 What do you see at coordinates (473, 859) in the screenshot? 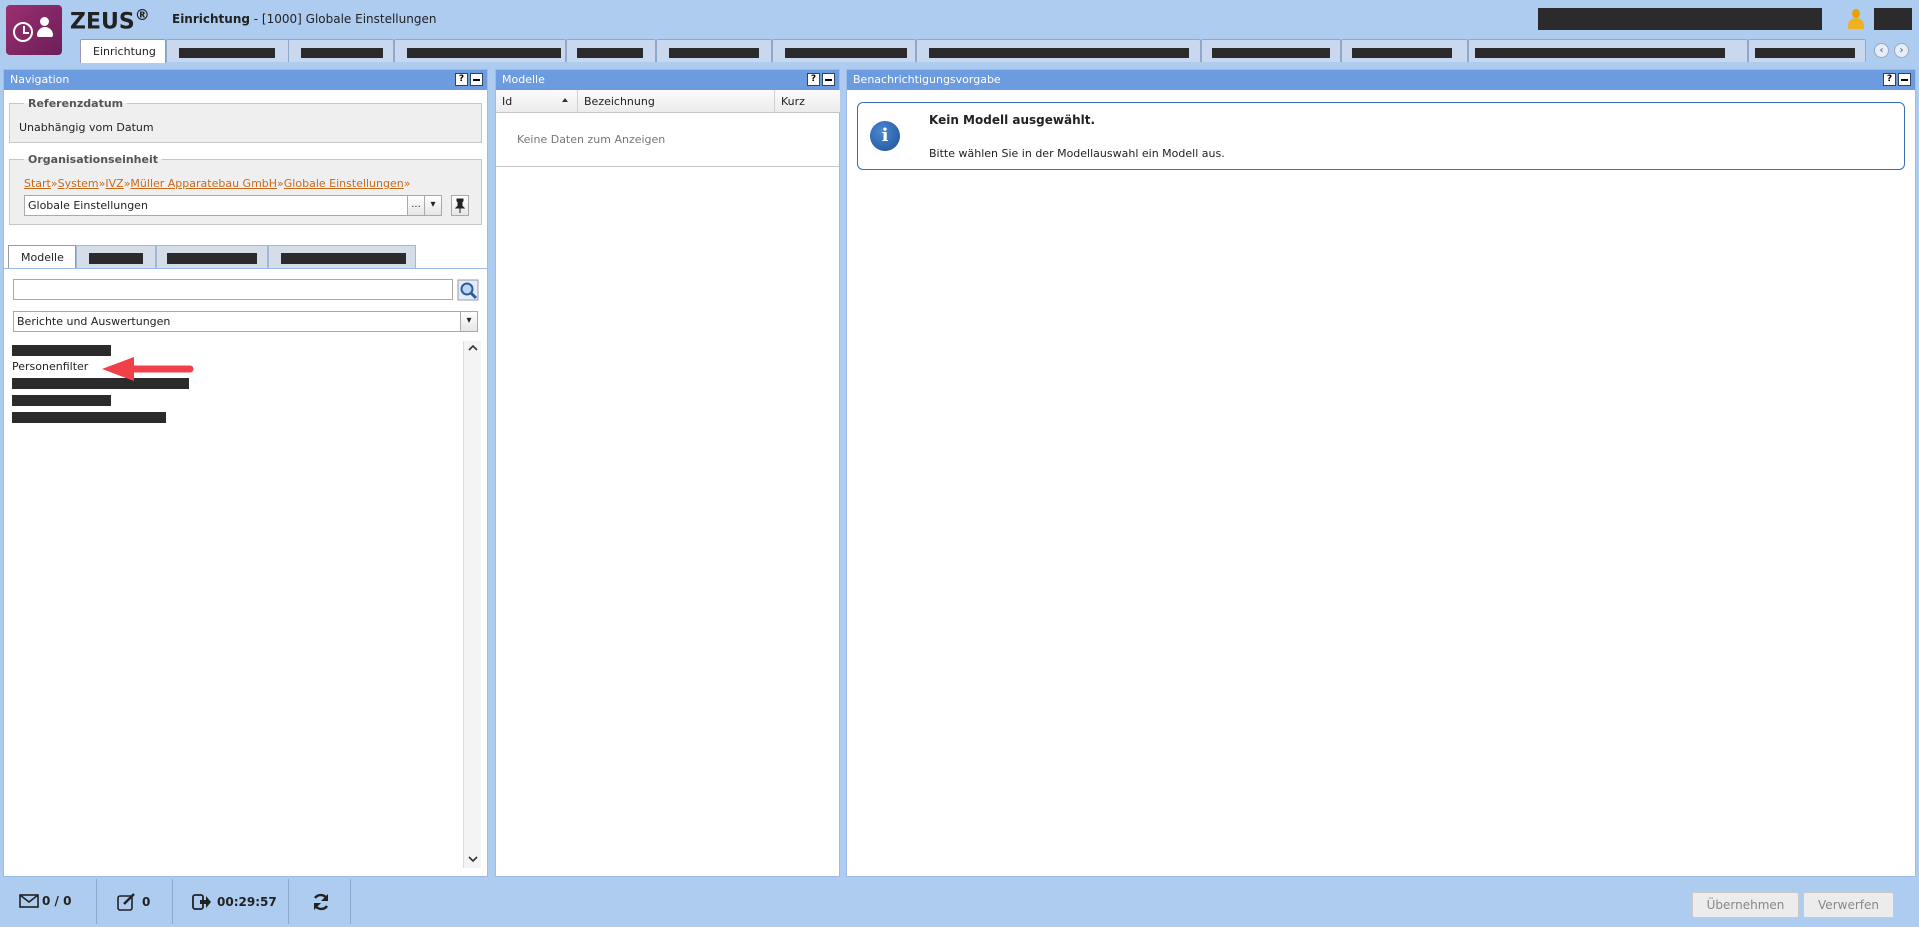
I see `scroll-down-icon` at bounding box center [473, 859].